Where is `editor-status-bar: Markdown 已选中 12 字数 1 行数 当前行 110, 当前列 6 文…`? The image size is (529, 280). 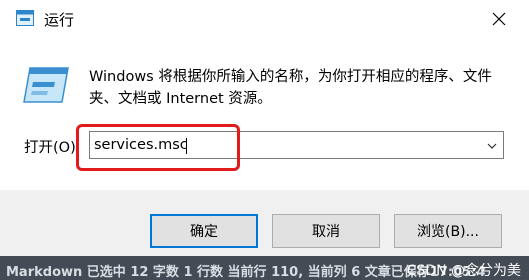 editor-status-bar: Markdown 已选中 12 字数 1 行数 当前行 110, 当前列 6 文… is located at coordinates (264, 268).